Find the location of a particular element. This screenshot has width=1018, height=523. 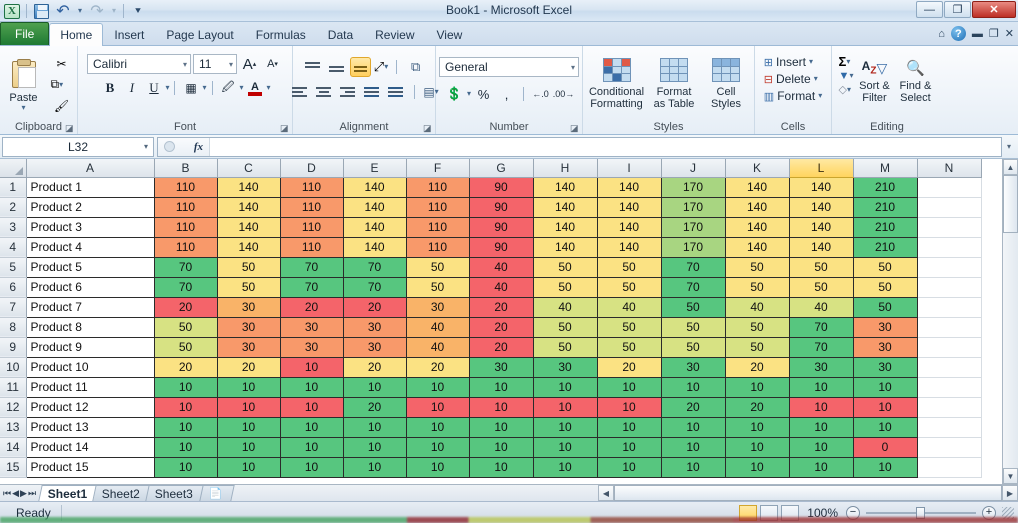

cell-b1: 110 is located at coordinates (185, 187).